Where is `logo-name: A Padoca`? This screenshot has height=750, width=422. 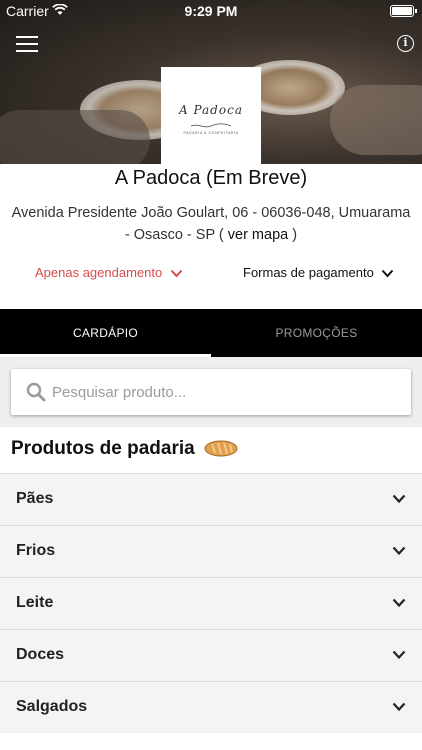
logo-name: A Padoca is located at coordinates (211, 110).